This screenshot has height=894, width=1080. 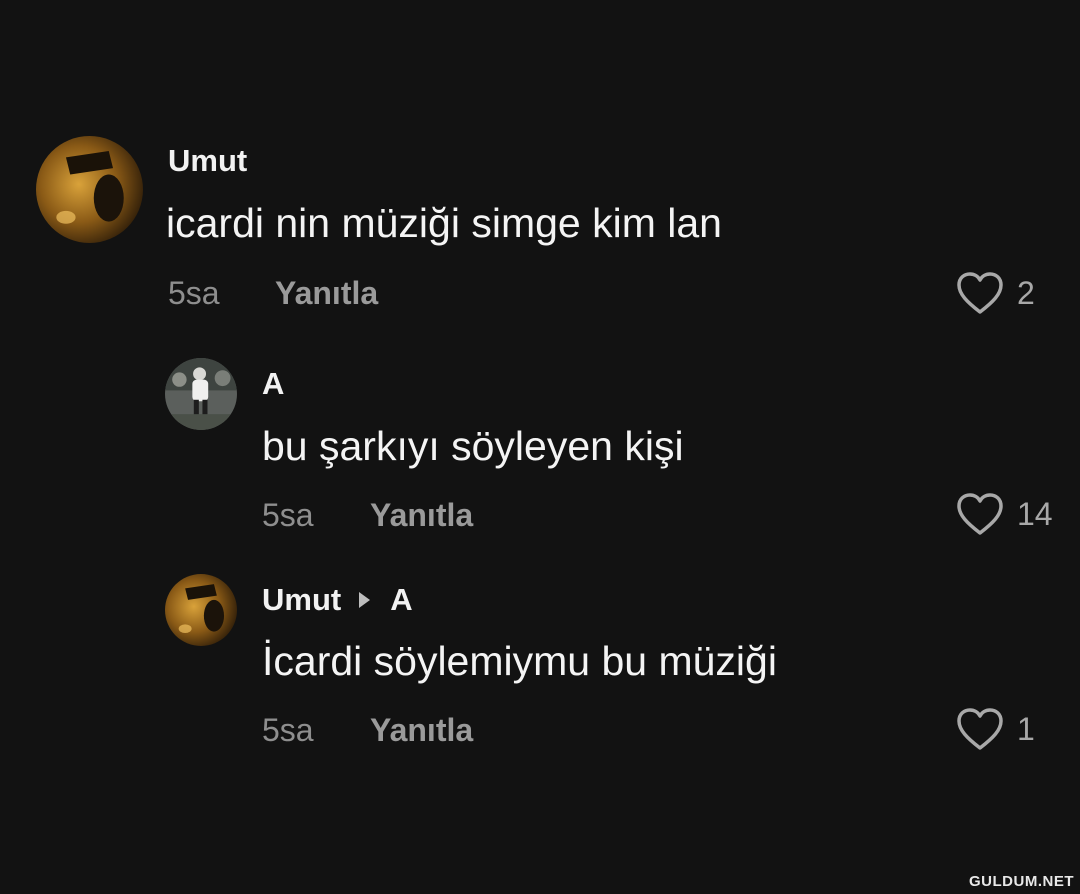 What do you see at coordinates (1021, 881) in the screenshot?
I see `watermark: GULDUM.NET` at bounding box center [1021, 881].